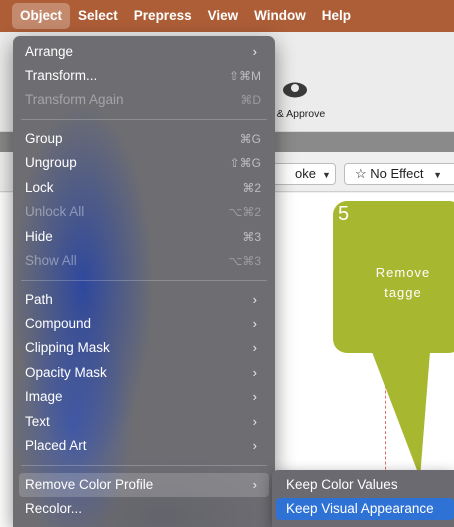 The image size is (454, 527). I want to click on star-icon: ☆, so click(361, 173).